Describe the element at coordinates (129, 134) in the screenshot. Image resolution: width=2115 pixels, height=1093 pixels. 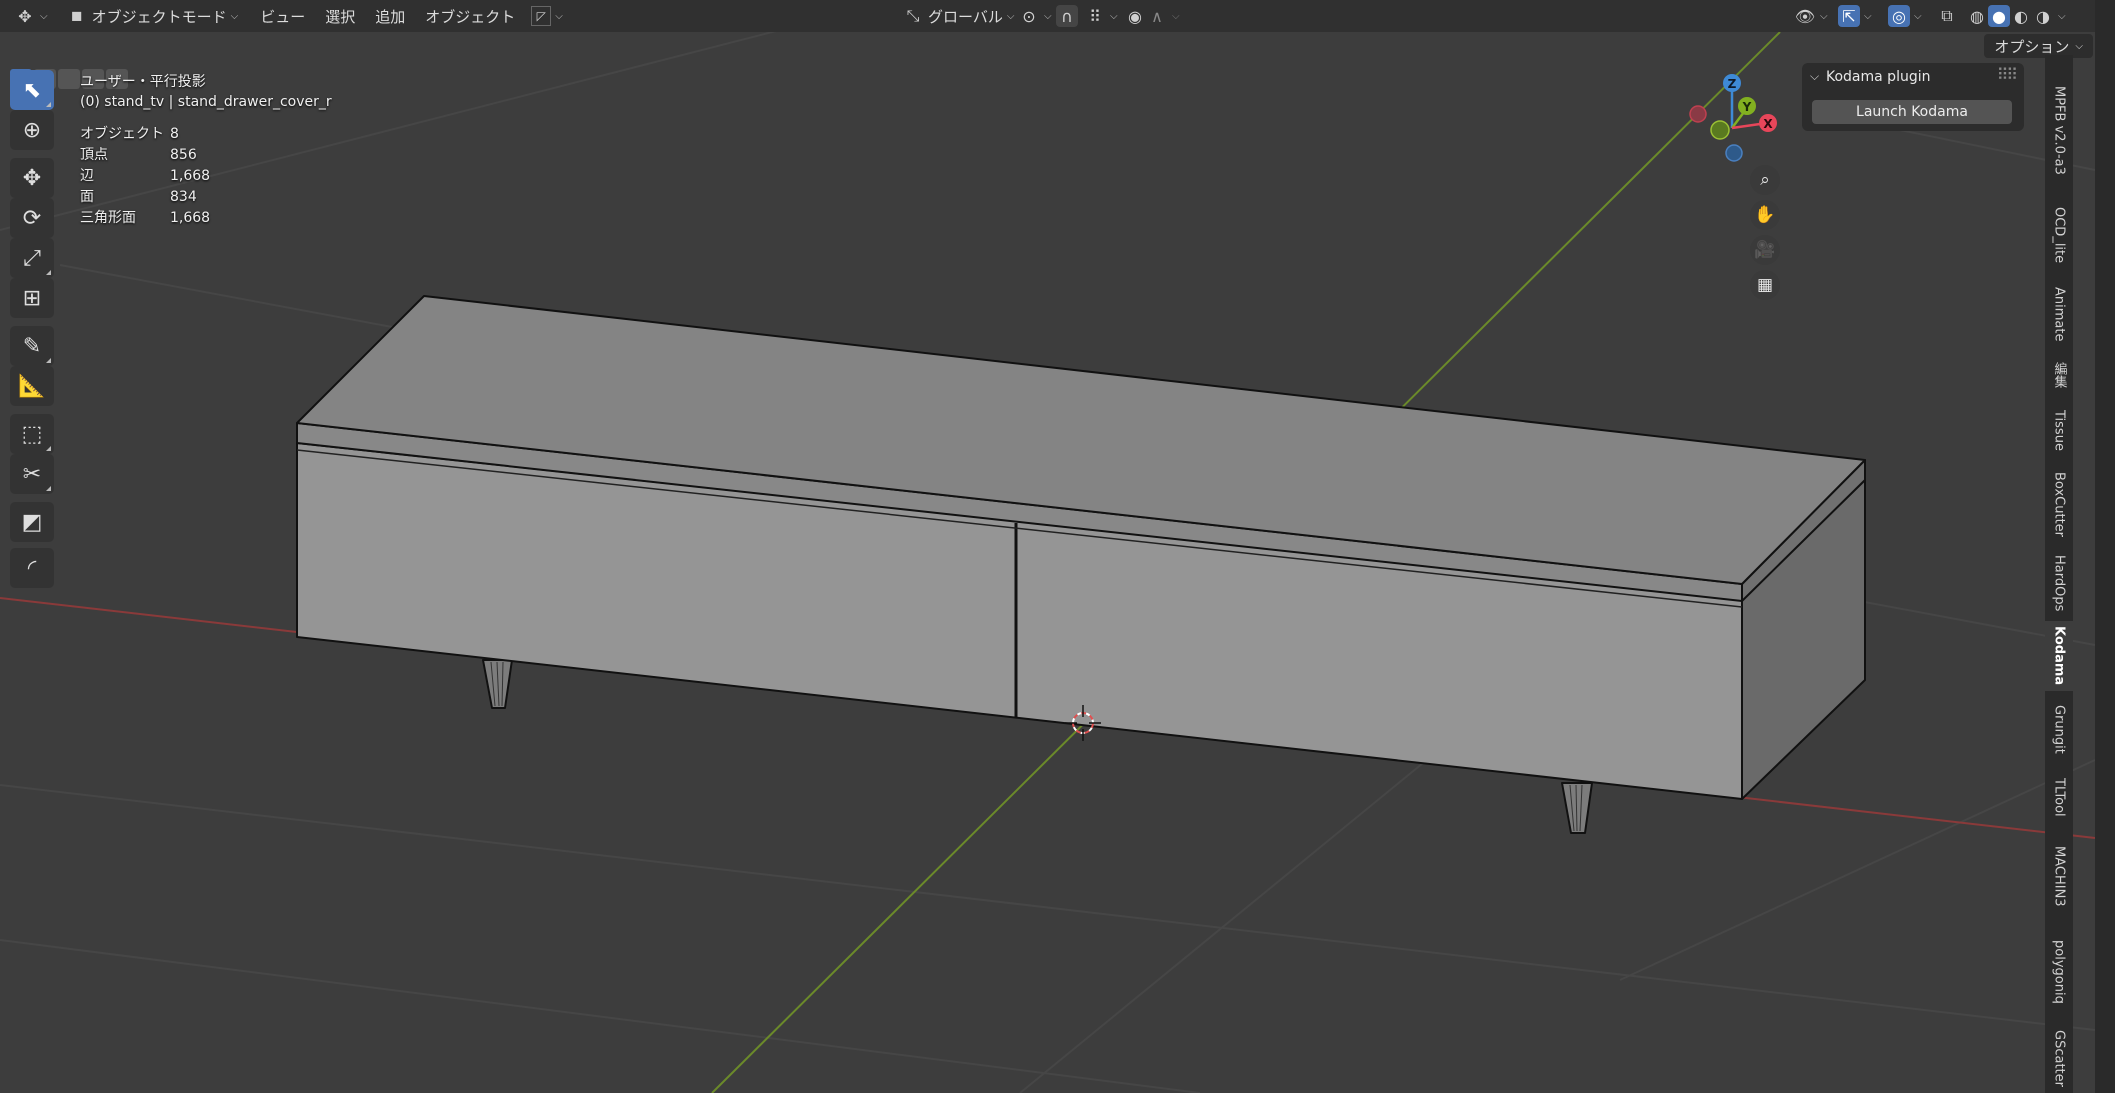
I see `stat-objects: オブジェクト 8` at that location.